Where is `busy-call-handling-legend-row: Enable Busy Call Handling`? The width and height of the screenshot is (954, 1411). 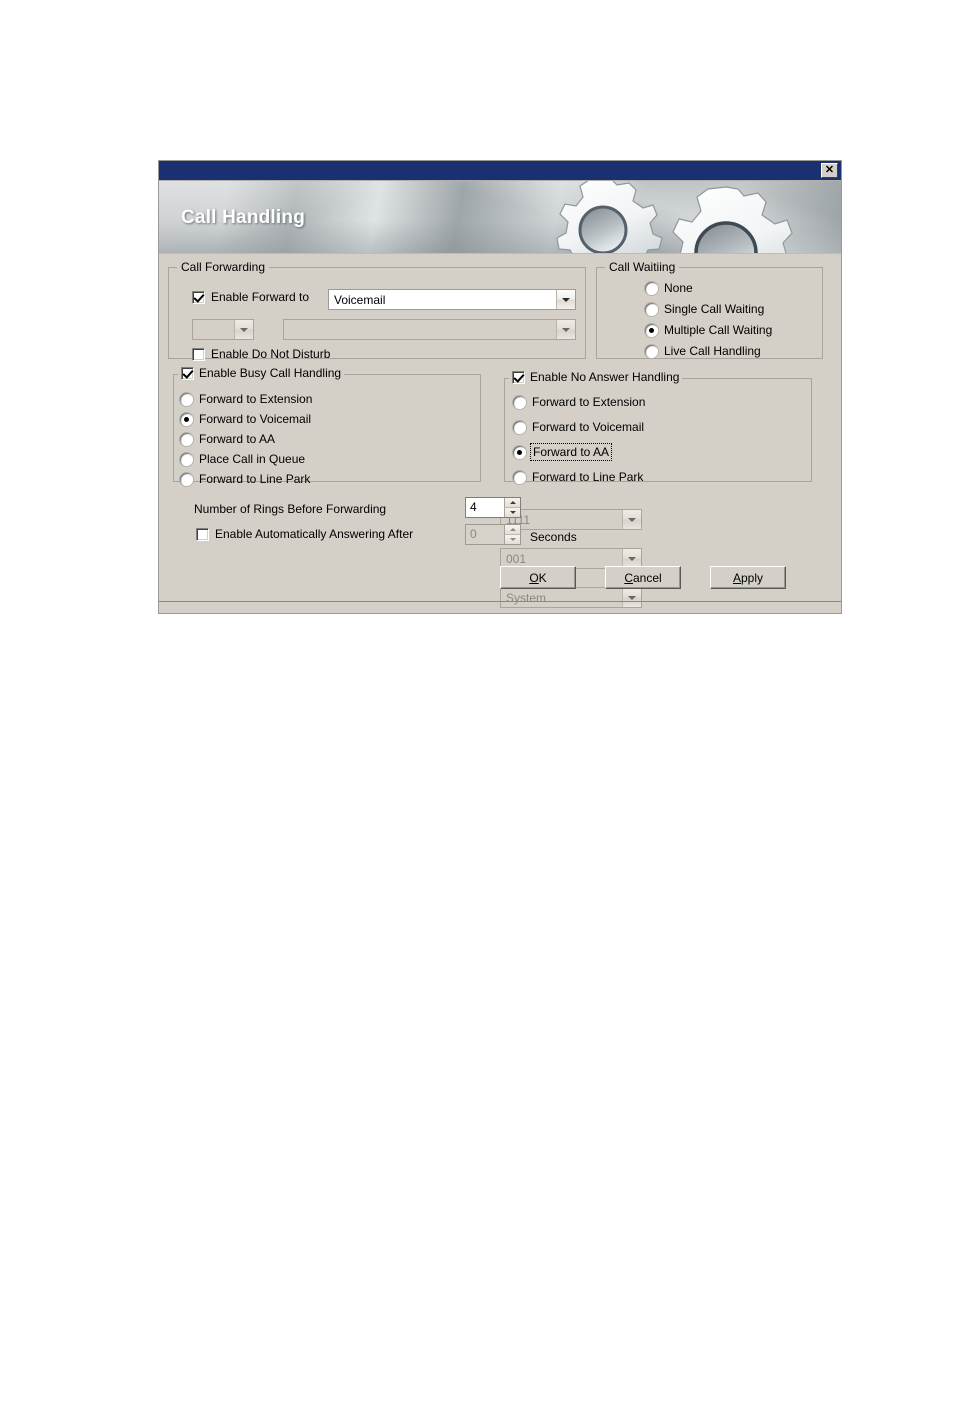
busy-call-handling-legend-row: Enable Busy Call Handling is located at coordinates (261, 373).